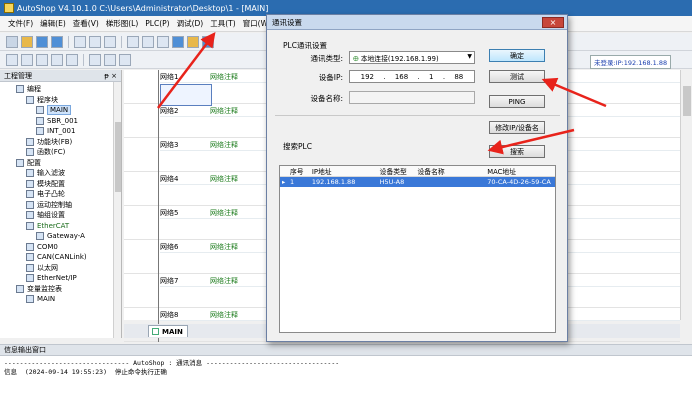 The image size is (692, 409). I want to click on tree-item: 编程, so click(60, 89).